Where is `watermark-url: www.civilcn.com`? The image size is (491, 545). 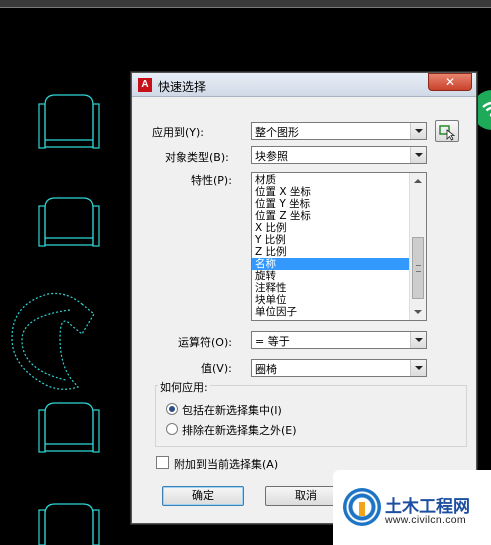 watermark-url: www.civilcn.com is located at coordinates (425, 520).